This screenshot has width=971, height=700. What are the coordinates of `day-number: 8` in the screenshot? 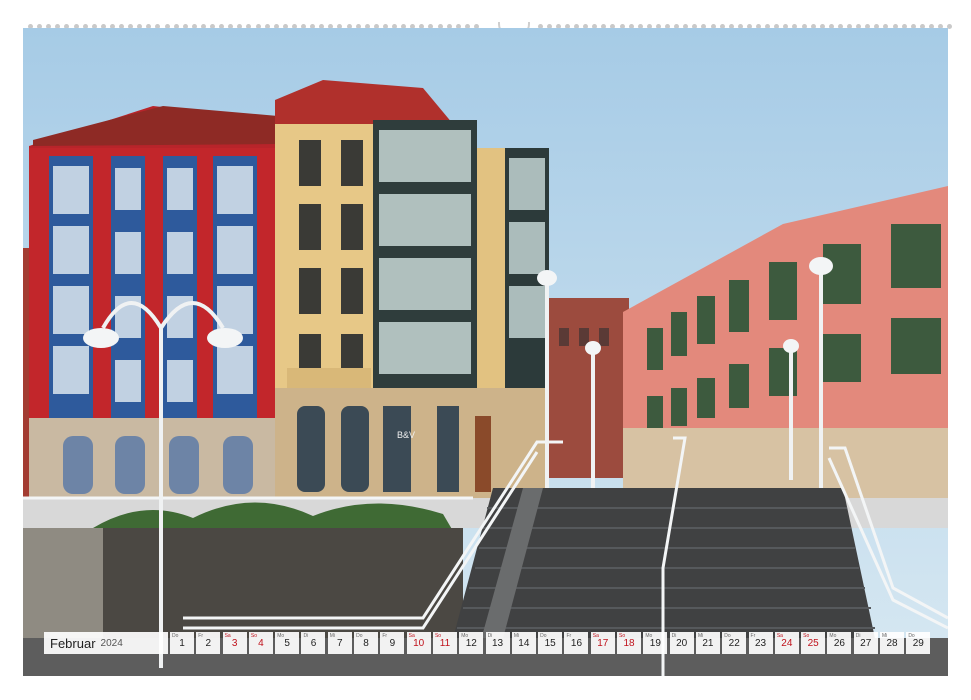 It's located at (366, 643).